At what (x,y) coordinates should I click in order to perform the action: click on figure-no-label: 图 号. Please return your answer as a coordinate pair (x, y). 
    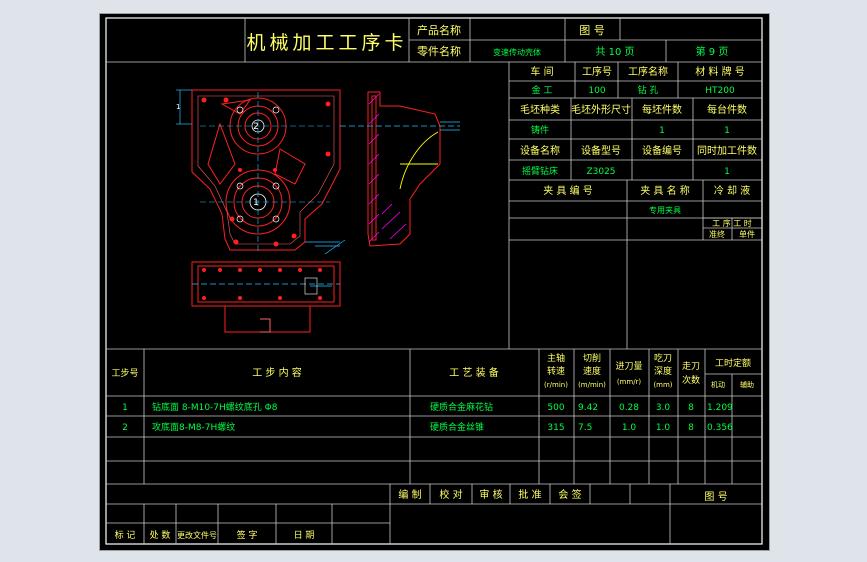
    Looking at the image, I should click on (715, 497).